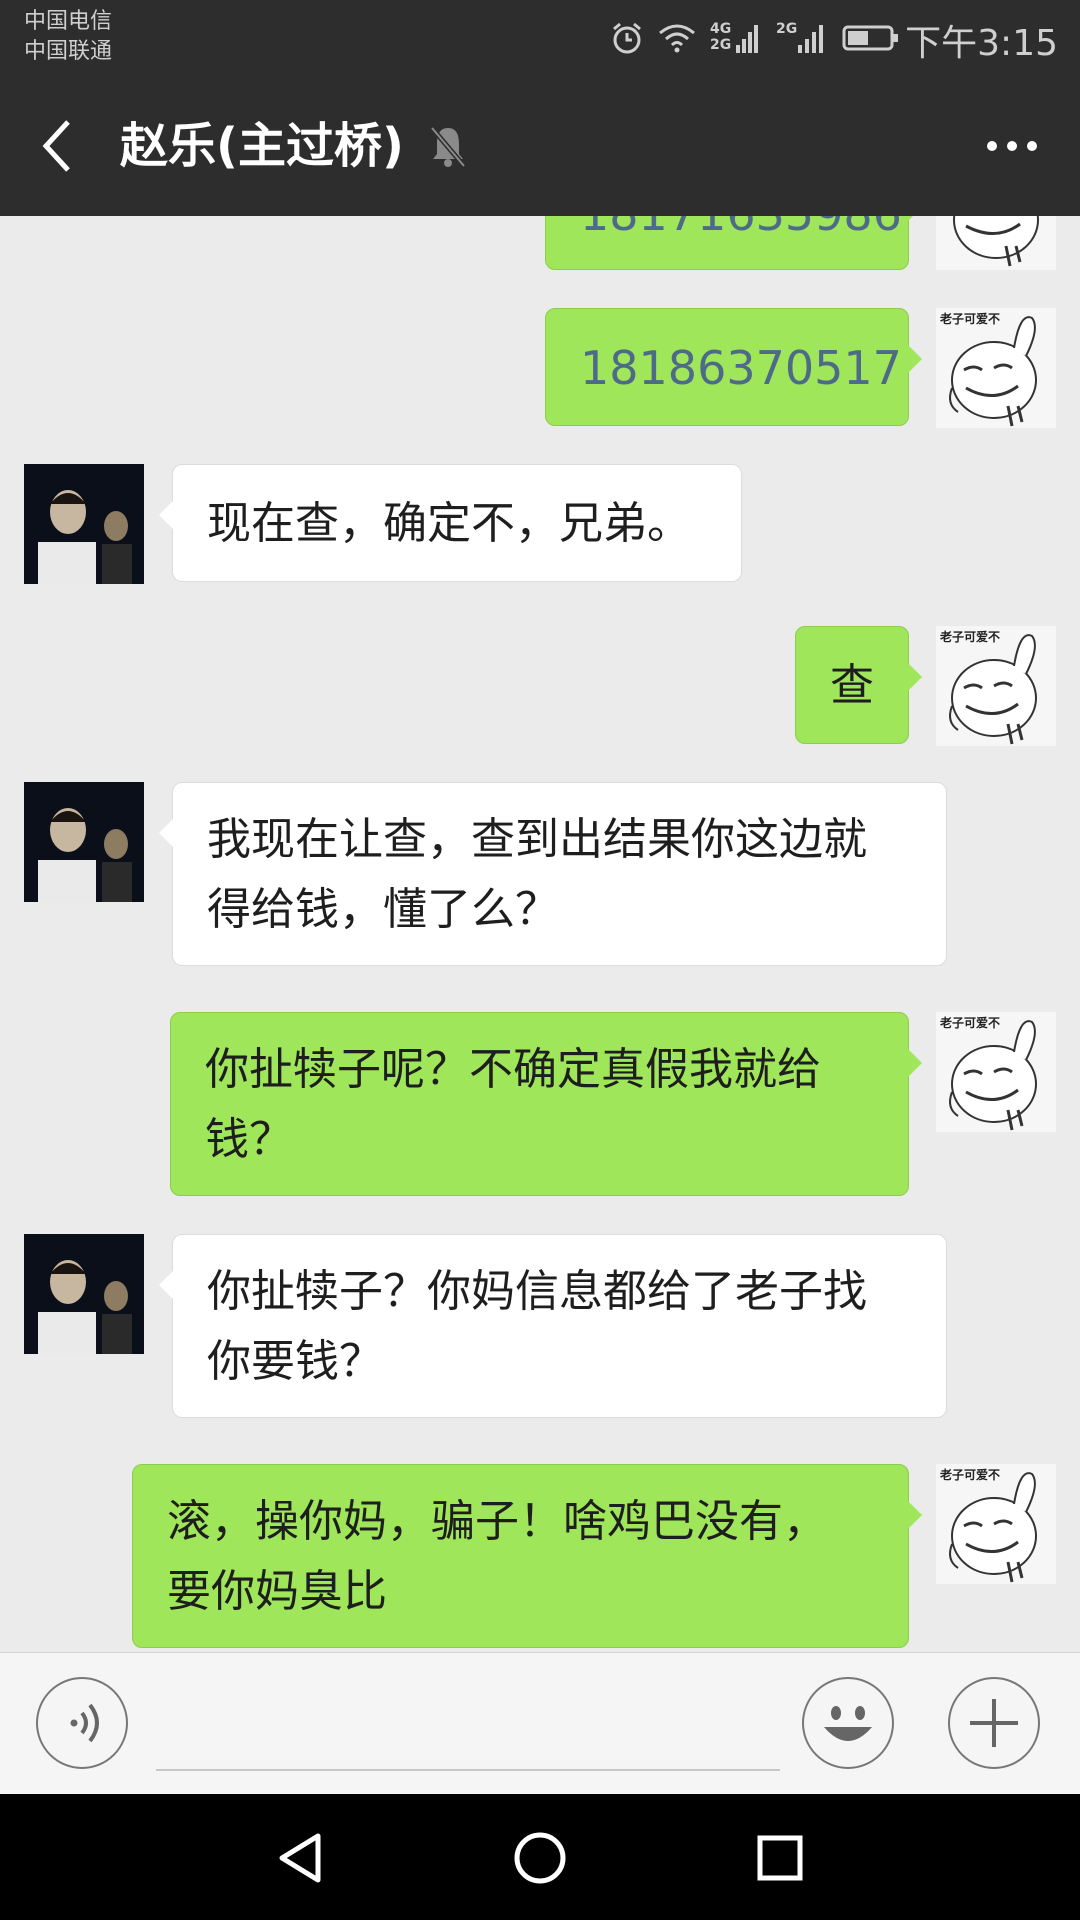  What do you see at coordinates (249, 1139) in the screenshot?
I see `message-text-line: 钱？` at bounding box center [249, 1139].